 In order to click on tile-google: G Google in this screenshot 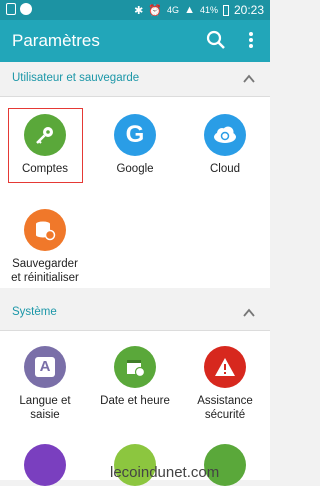, I will do `click(135, 145)`.